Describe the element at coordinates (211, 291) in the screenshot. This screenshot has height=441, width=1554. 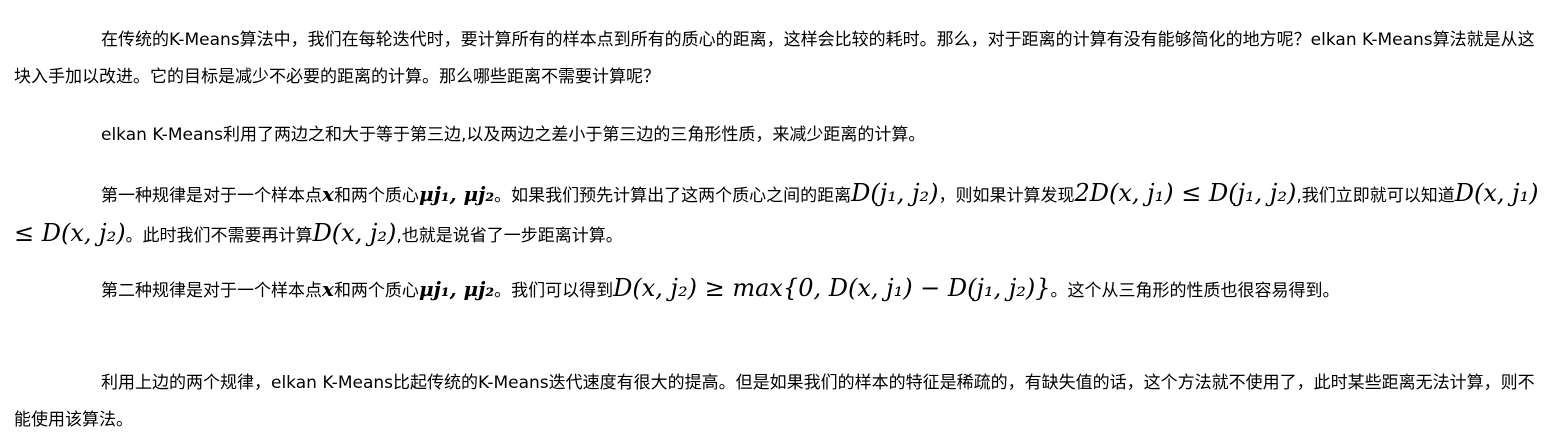
I see `rule-two-text-1: 第二种规律是对于一个样本点` at that location.